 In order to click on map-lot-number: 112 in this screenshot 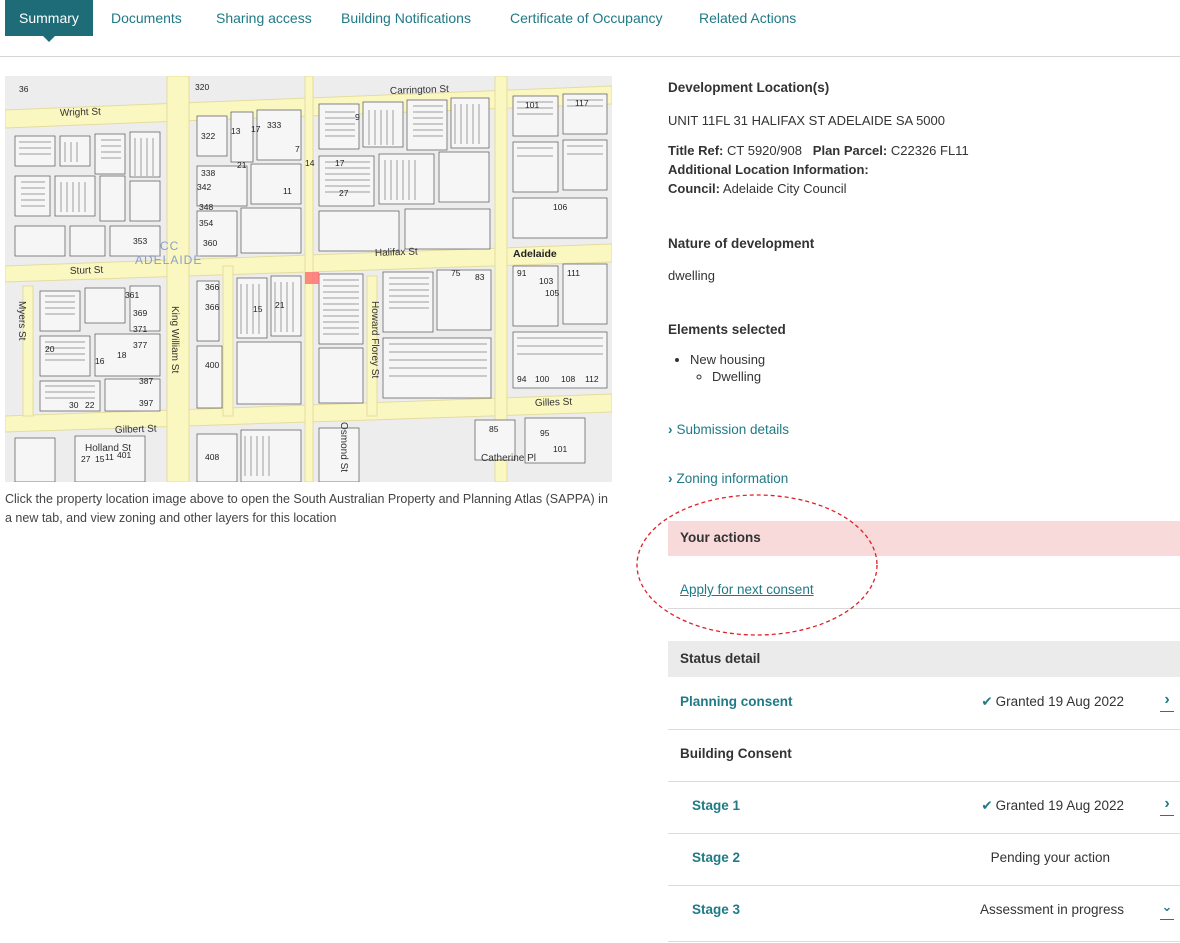, I will do `click(592, 379)`.